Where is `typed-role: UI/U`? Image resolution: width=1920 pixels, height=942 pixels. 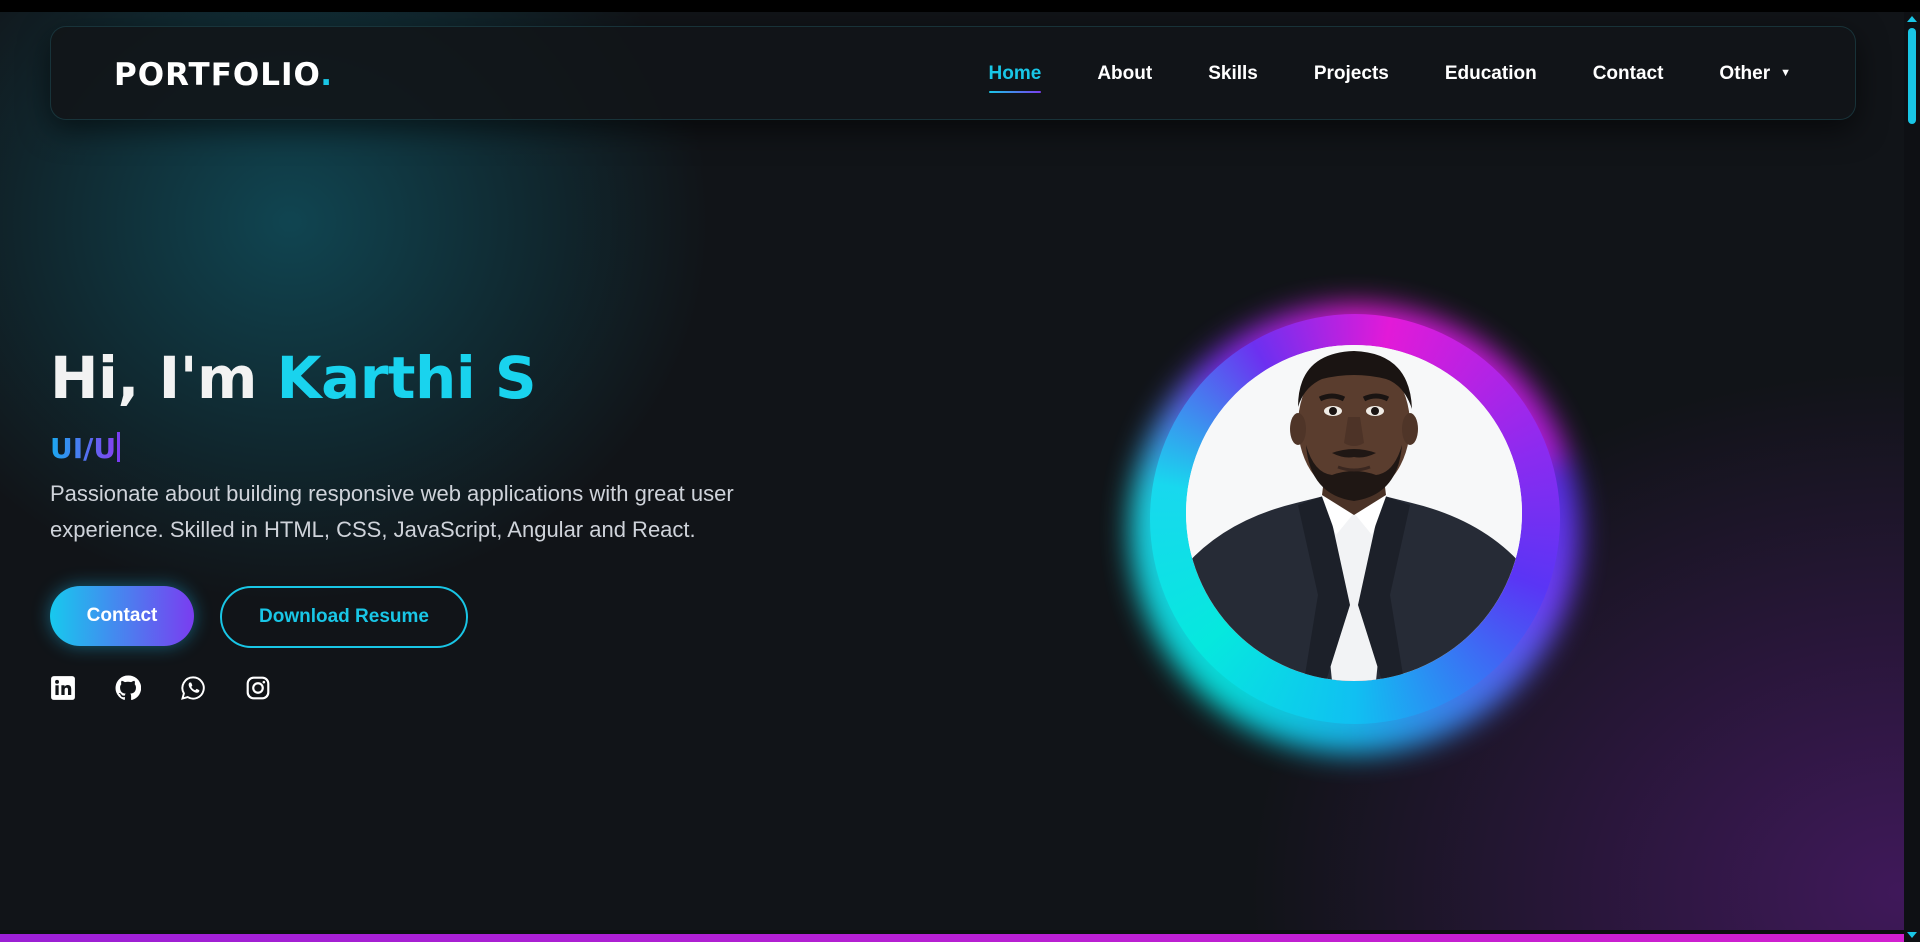
typed-role: UI/U is located at coordinates (85, 448).